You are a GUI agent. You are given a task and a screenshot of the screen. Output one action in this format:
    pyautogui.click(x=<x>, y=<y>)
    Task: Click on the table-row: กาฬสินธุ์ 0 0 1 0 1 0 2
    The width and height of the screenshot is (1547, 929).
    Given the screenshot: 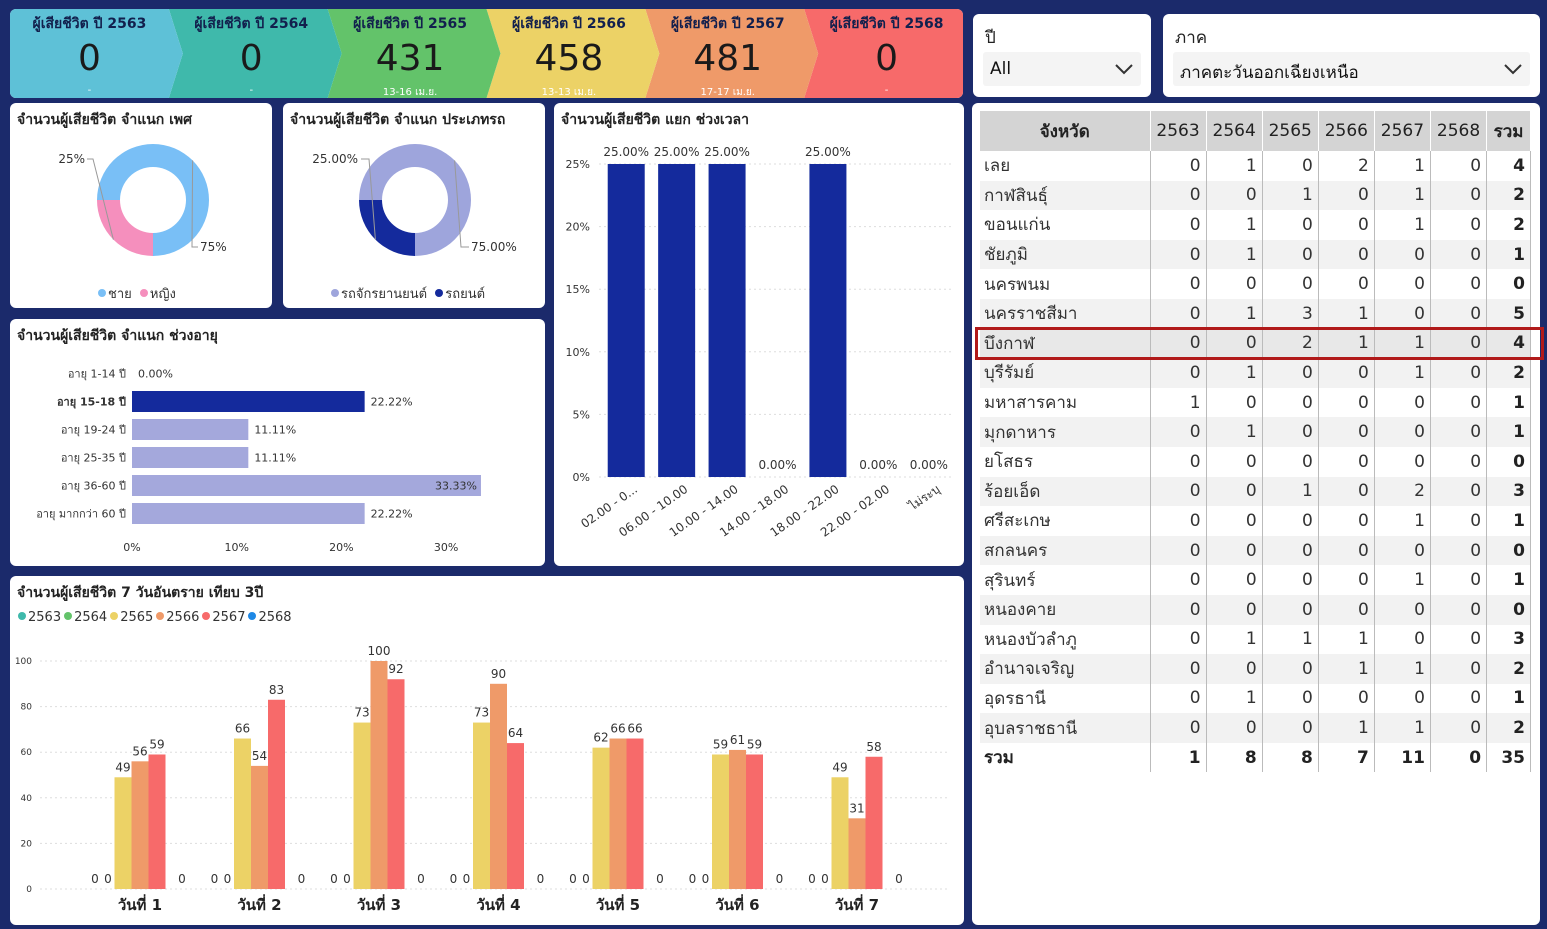 What is the action you would take?
    pyautogui.click(x=1255, y=195)
    